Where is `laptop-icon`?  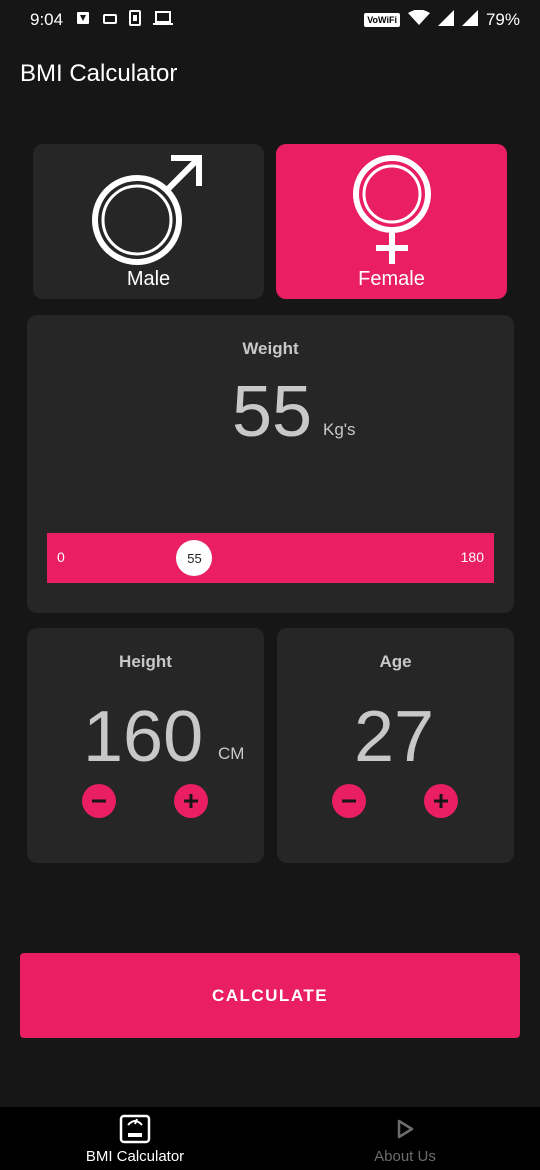
laptop-icon is located at coordinates (163, 20).